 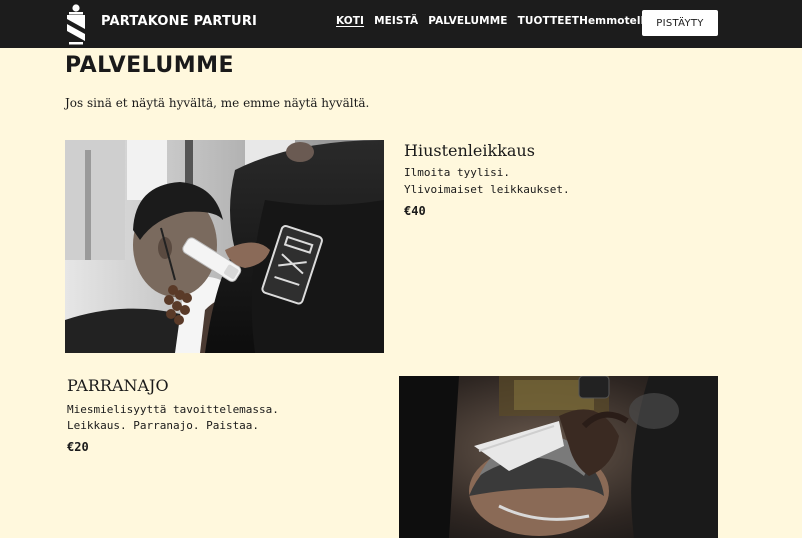 What do you see at coordinates (173, 409) in the screenshot?
I see `service-description-line: Miesmielisyyttä tavoittelemassa.` at bounding box center [173, 409].